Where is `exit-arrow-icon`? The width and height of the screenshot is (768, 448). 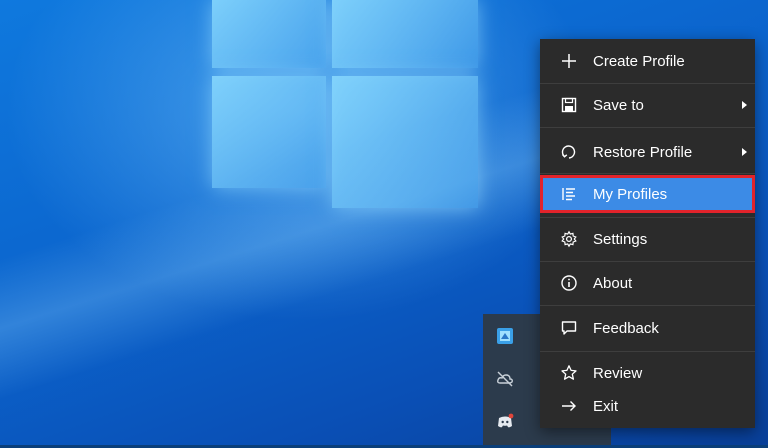
exit-arrow-icon is located at coordinates (569, 406).